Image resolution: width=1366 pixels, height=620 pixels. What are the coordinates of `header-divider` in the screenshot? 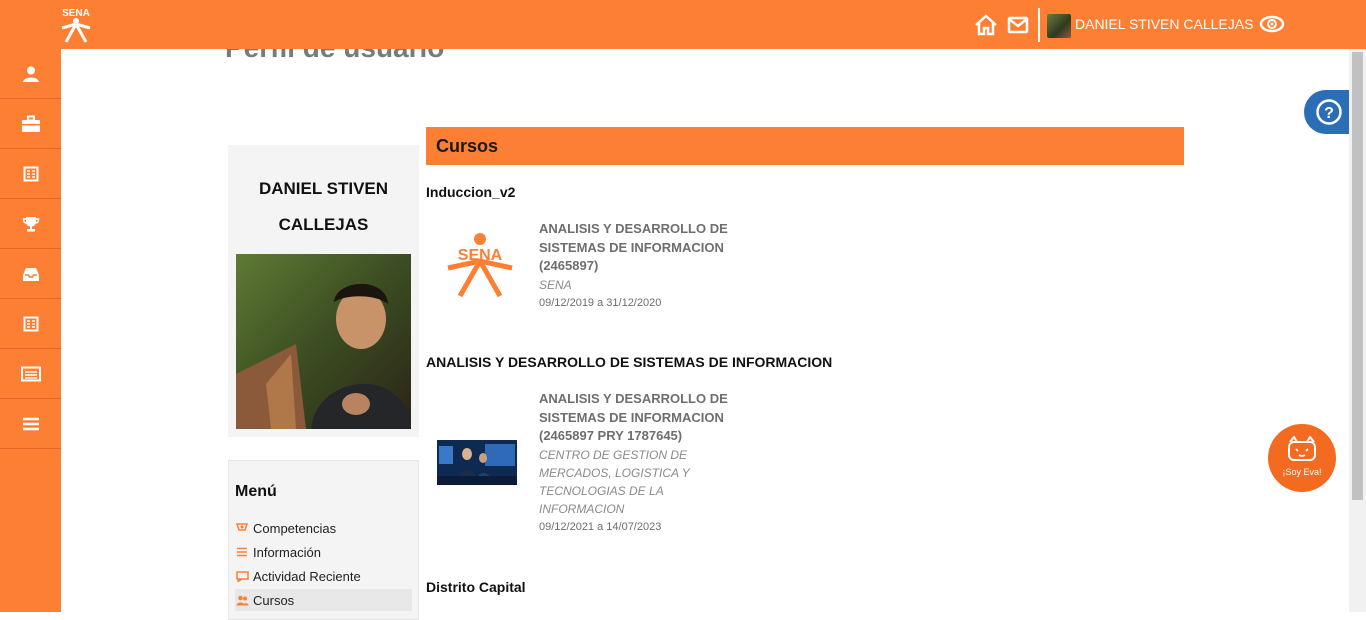 It's located at (1039, 25).